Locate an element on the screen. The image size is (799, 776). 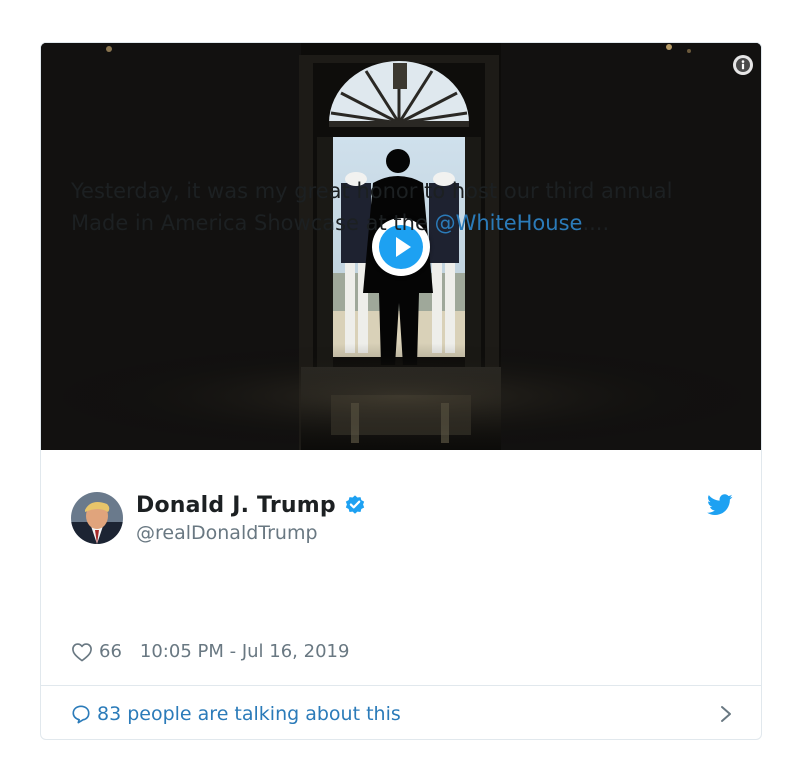
info-icon is located at coordinates (743, 65).